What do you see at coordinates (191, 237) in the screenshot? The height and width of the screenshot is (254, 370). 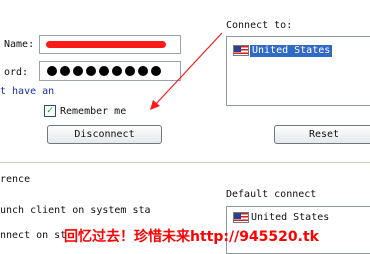 I see `watermark-text: 回忆过去！珍惜未来http://945520.tk` at bounding box center [191, 237].